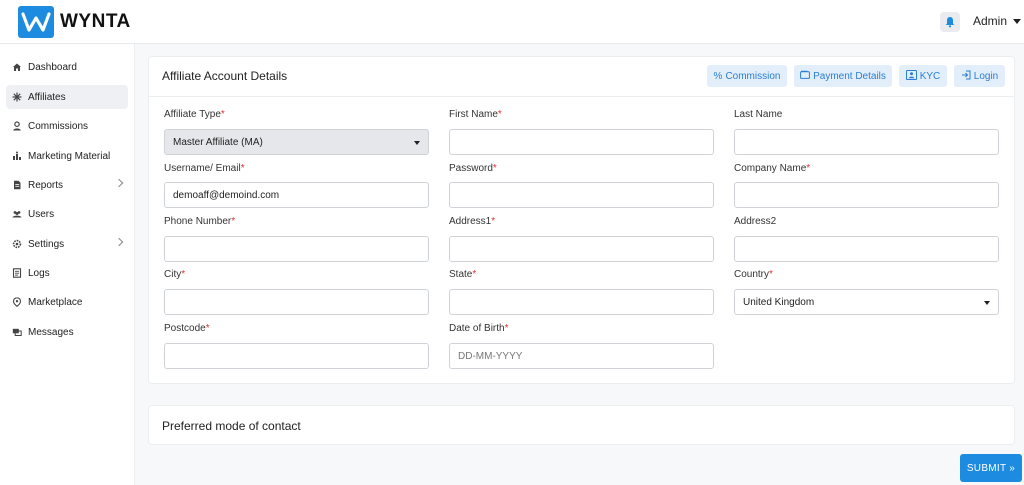  Describe the element at coordinates (296, 302) in the screenshot. I see `city-field` at that location.